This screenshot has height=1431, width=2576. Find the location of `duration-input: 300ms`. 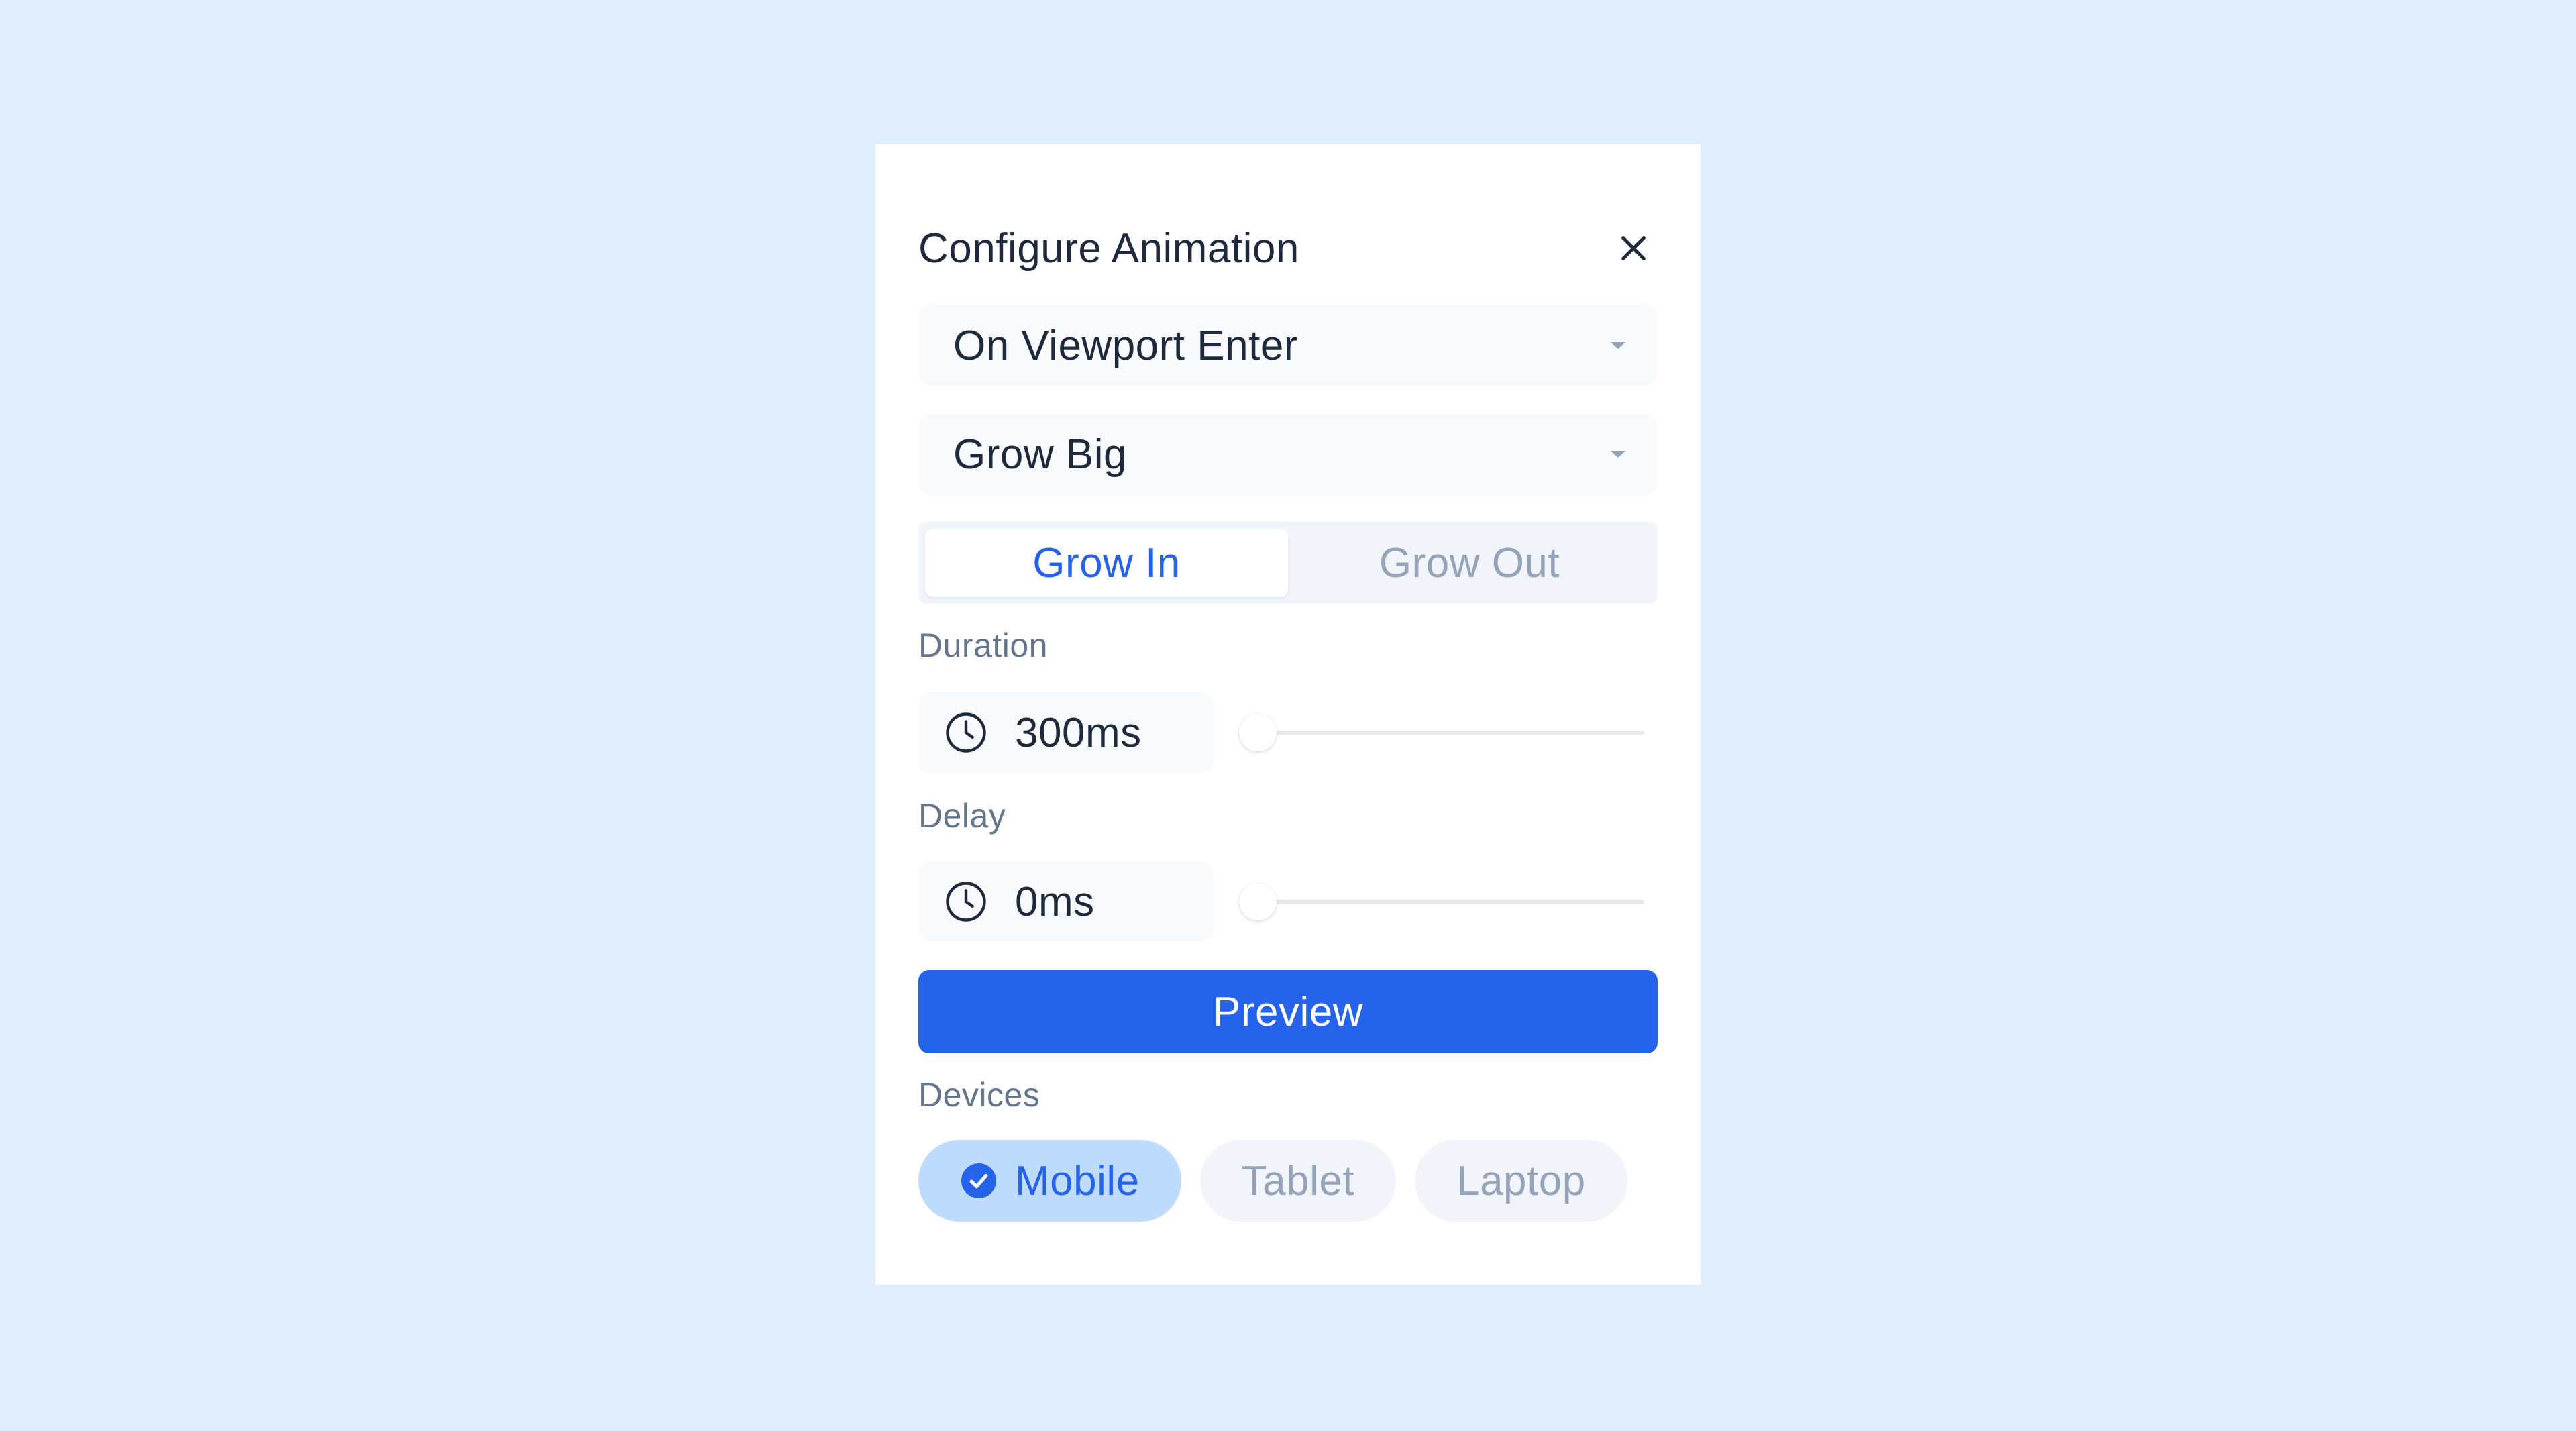

duration-input: 300ms is located at coordinates (1066, 732).